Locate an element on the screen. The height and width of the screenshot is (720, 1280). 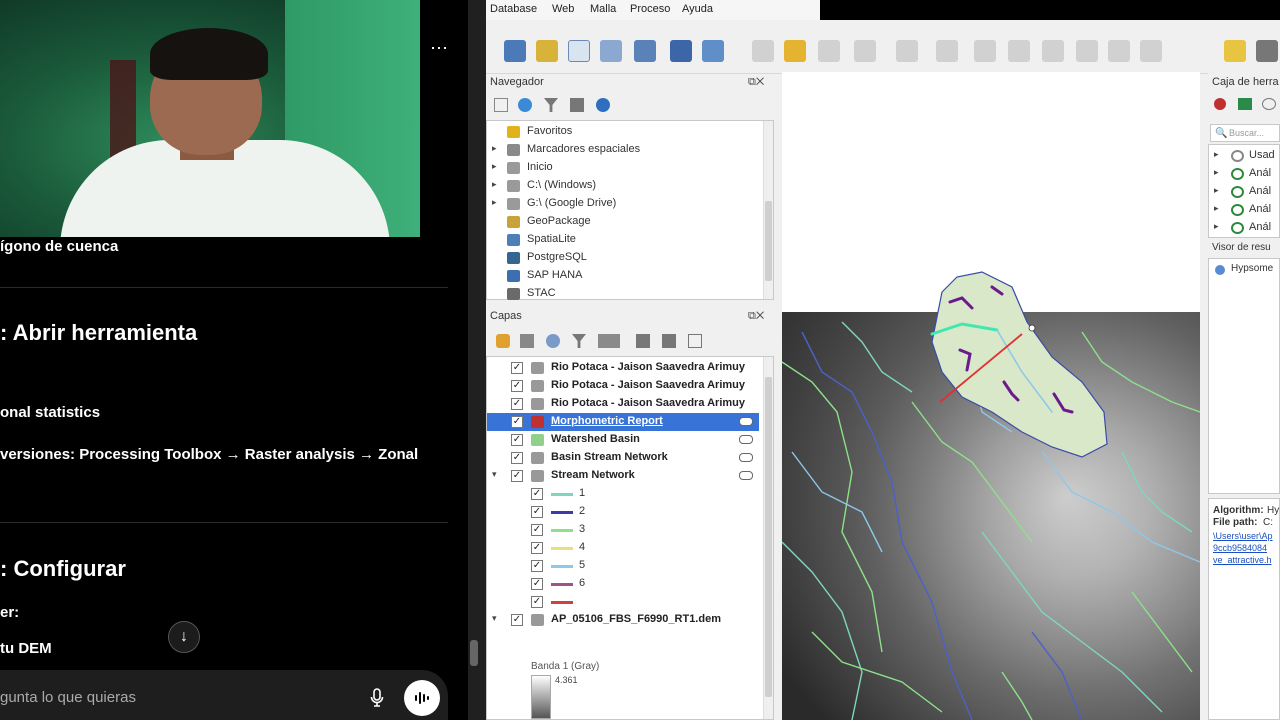
models-icon is located at coordinates (1245, 104).